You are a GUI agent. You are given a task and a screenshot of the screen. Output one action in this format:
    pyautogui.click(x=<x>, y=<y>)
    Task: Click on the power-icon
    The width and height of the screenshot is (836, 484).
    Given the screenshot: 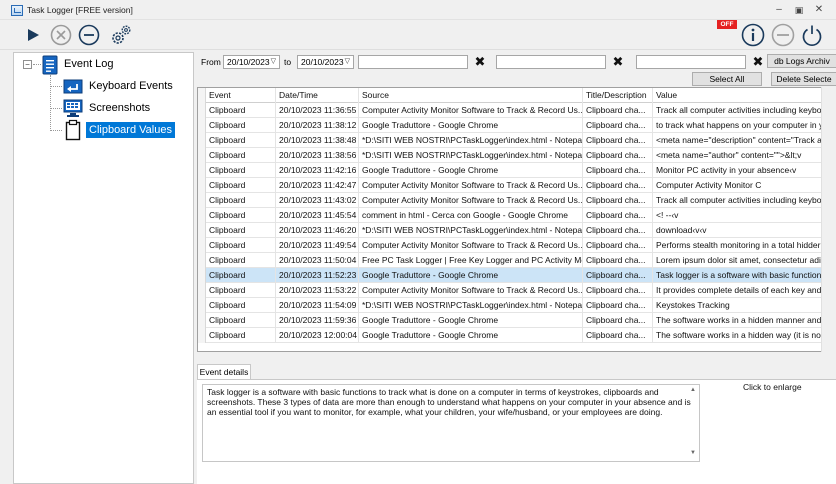 What is the action you would take?
    pyautogui.click(x=812, y=35)
    